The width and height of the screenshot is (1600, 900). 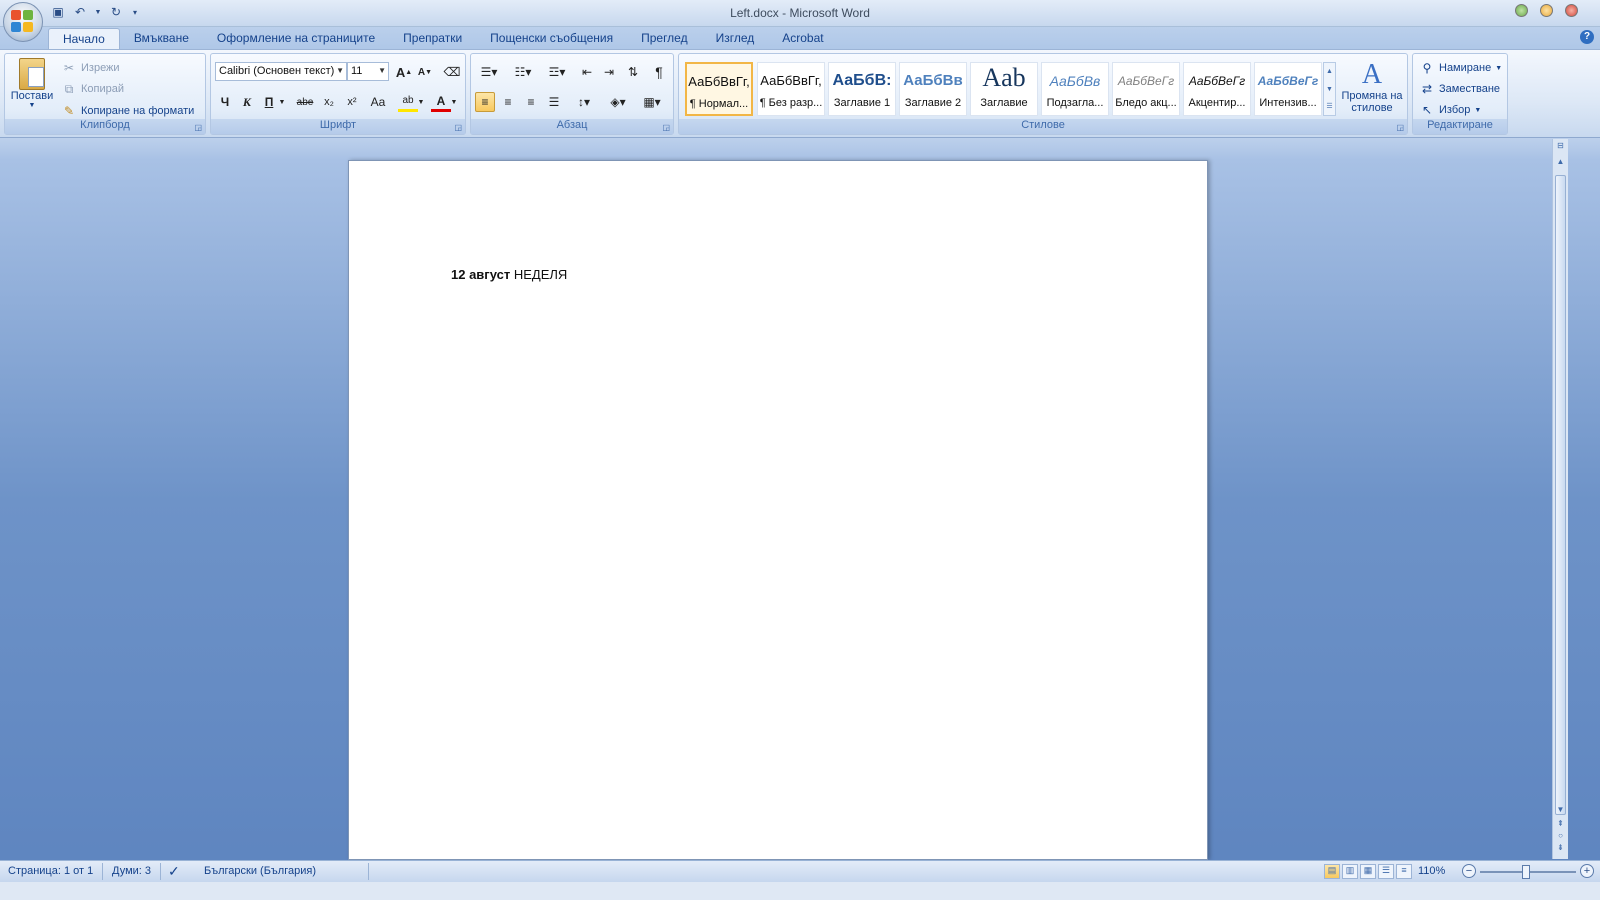 I want to click on chevron-down-icon: ▼, so click(x=1329, y=90).